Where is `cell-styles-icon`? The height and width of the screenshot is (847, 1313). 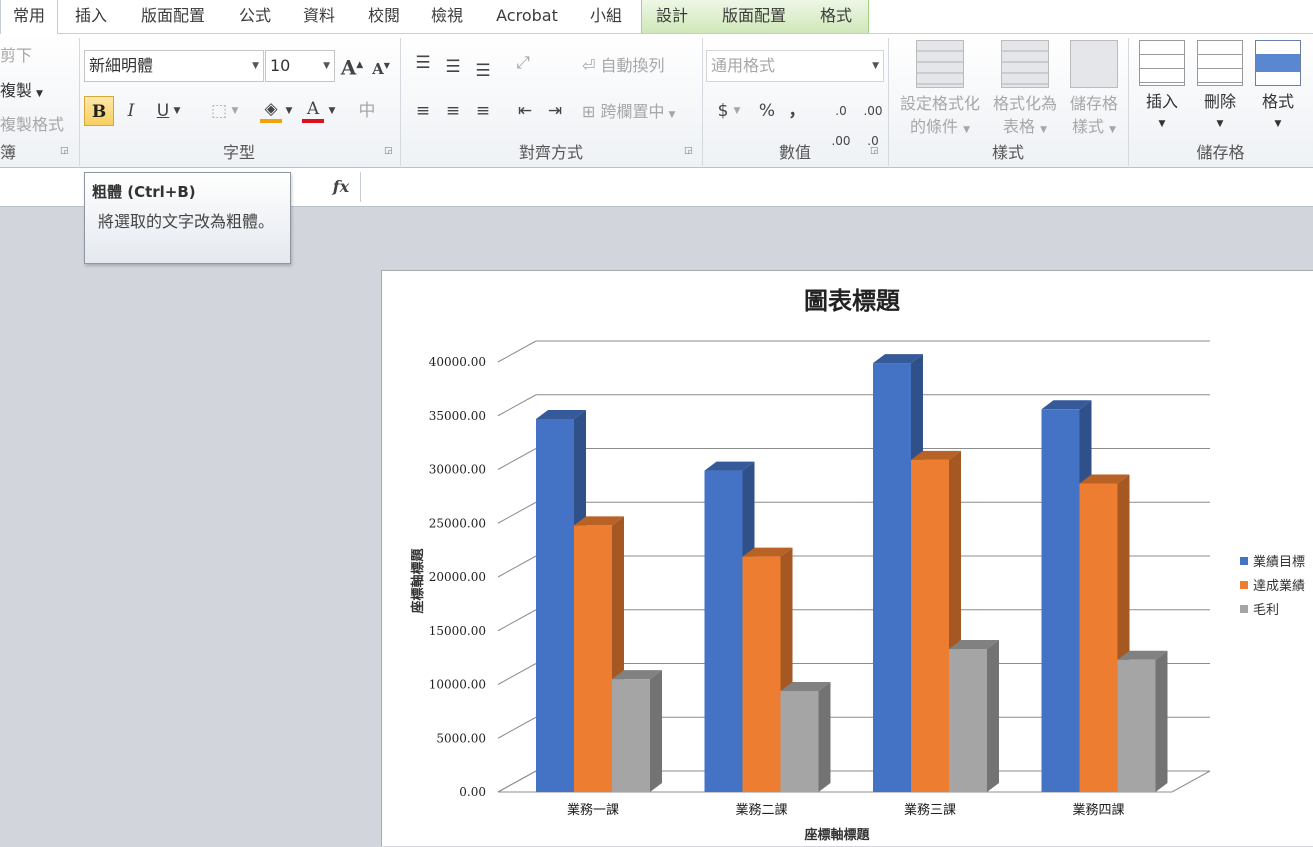
cell-styles-icon is located at coordinates (1094, 64).